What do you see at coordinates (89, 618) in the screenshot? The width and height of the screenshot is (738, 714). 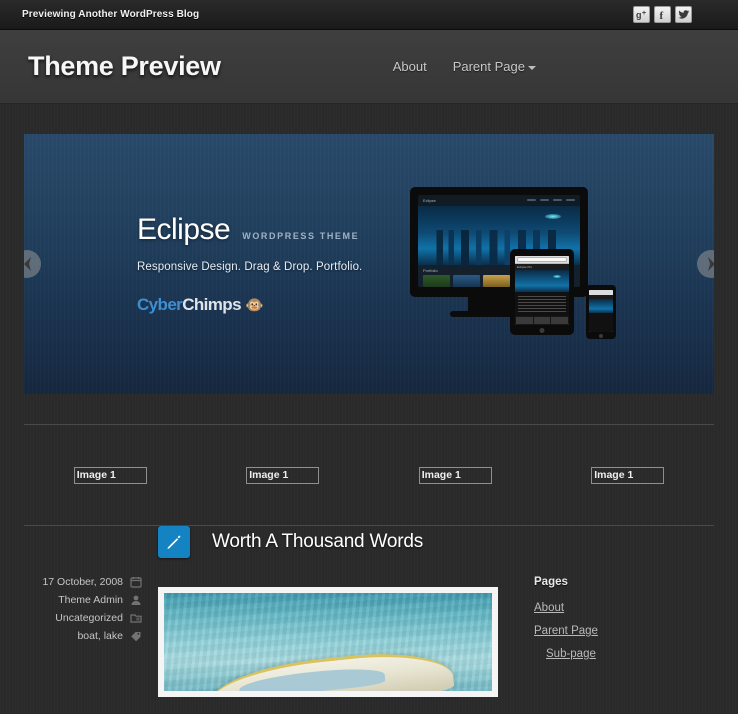 I see `post-category-value: Uncategorized` at bounding box center [89, 618].